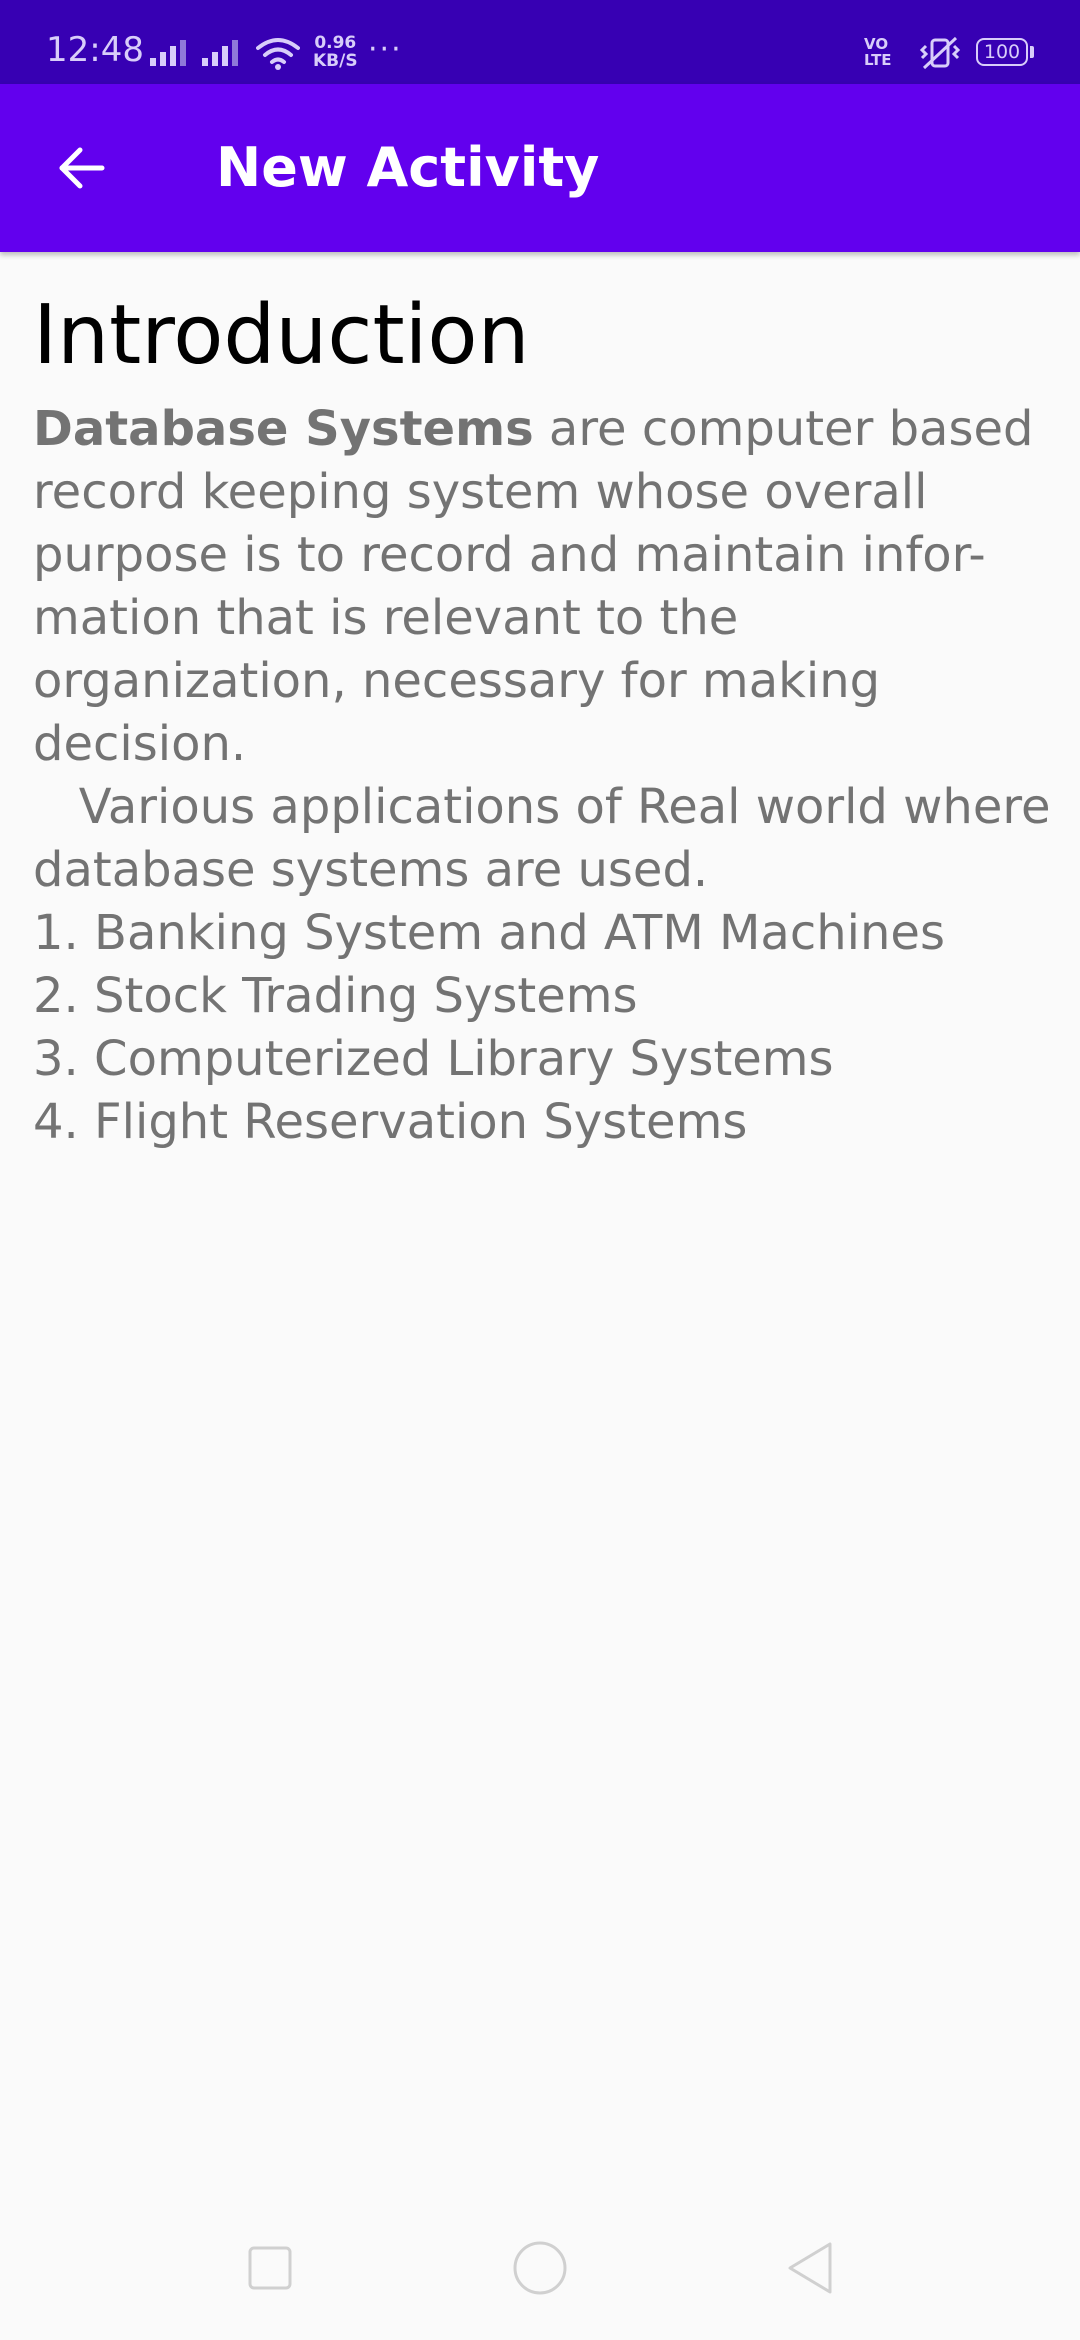 Image resolution: width=1080 pixels, height=2340 pixels. Describe the element at coordinates (408, 167) in the screenshot. I see `app-title: New Activity` at that location.